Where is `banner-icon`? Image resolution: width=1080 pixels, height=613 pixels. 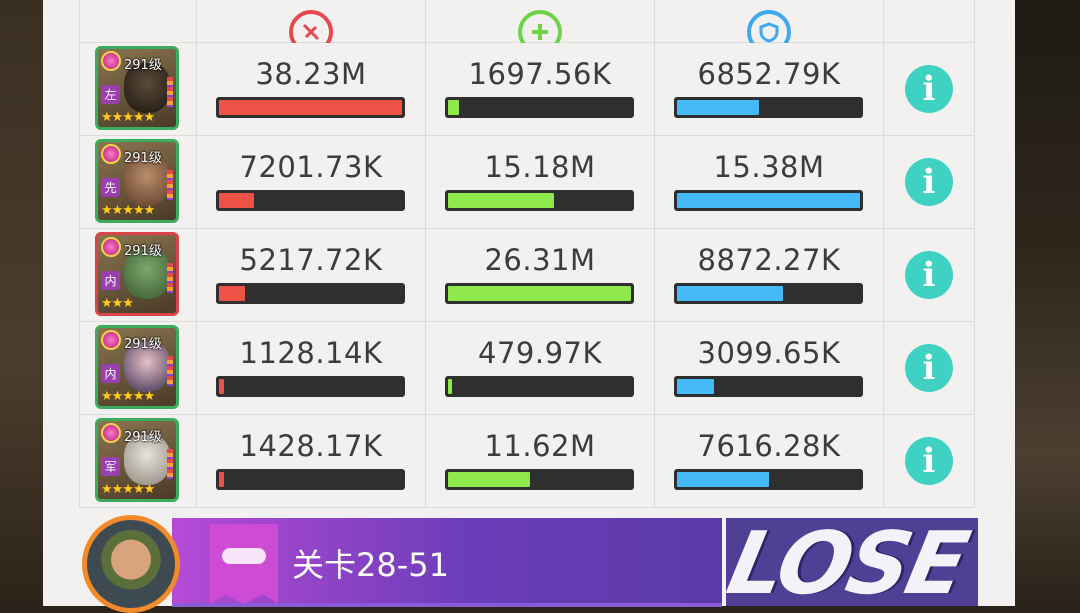
banner-icon is located at coordinates (244, 564).